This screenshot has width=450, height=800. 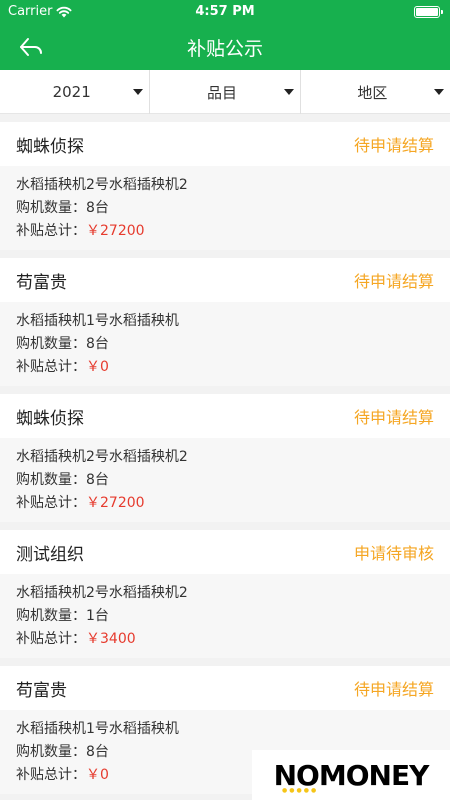 I want to click on app-header: Carrier 4:57 PM 补贴公示, so click(x=225, y=35).